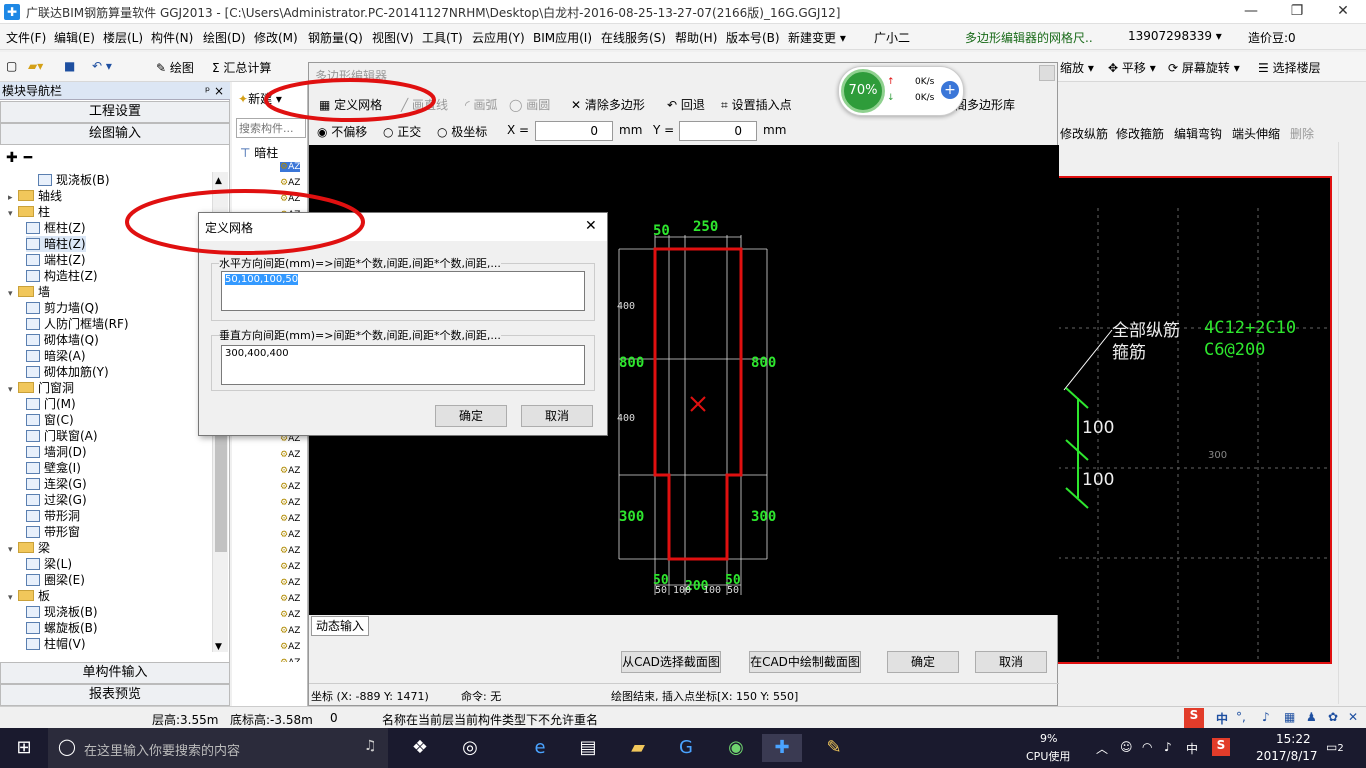 The height and width of the screenshot is (768, 1366). I want to click on pin-icon: ᵖ ×, so click(214, 91).